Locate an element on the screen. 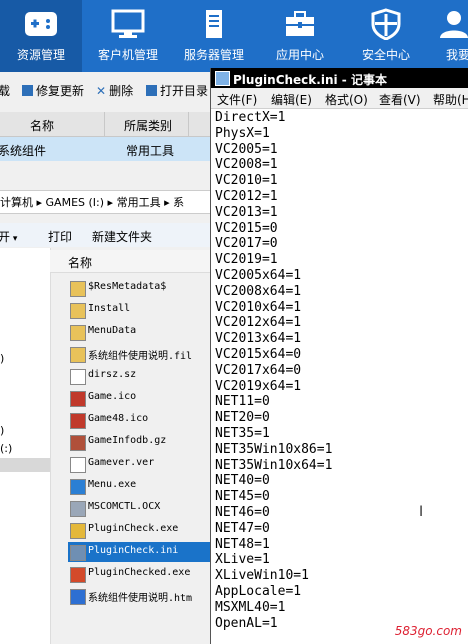 This screenshot has width=468, height=644. text-line: VC2015=0 is located at coordinates (246, 228).